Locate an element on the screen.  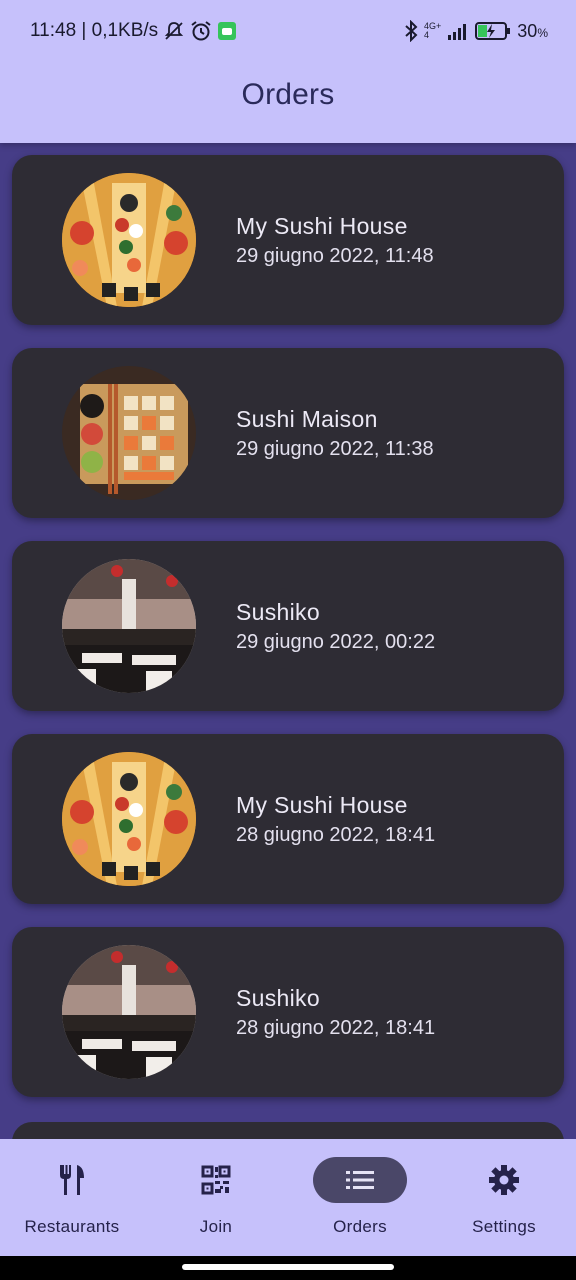
battery-pct-value: 30 is located at coordinates (527, 30).